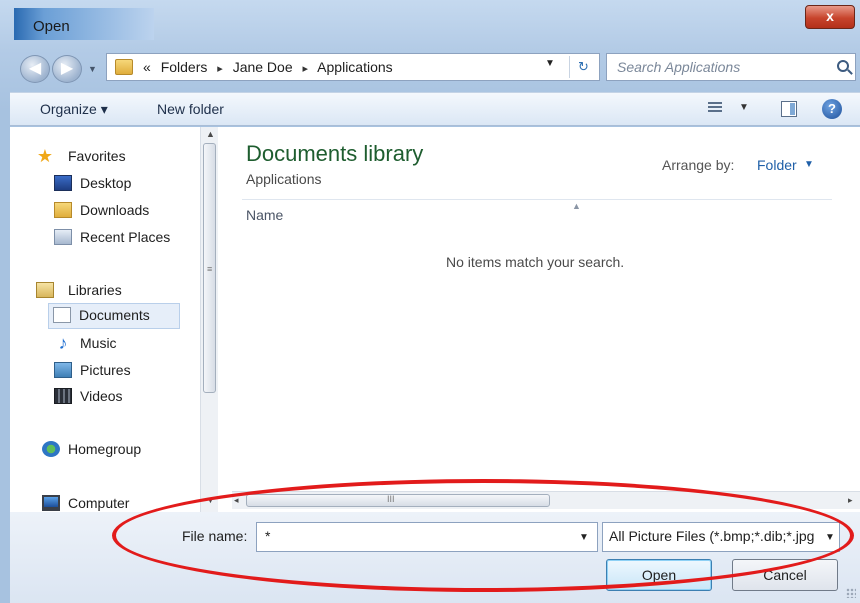  I want to click on nav-item-pictures: Pictures, so click(121, 371).